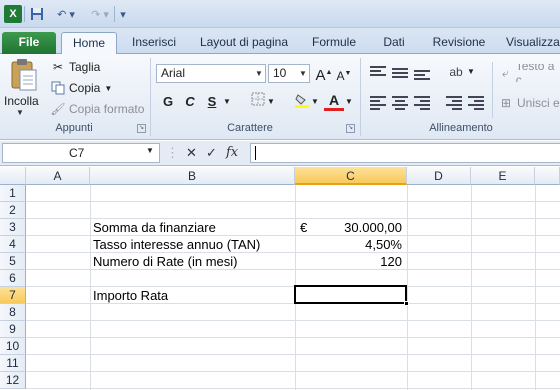 The width and height of the screenshot is (560, 390). I want to click on column-header-a: A, so click(58, 176).